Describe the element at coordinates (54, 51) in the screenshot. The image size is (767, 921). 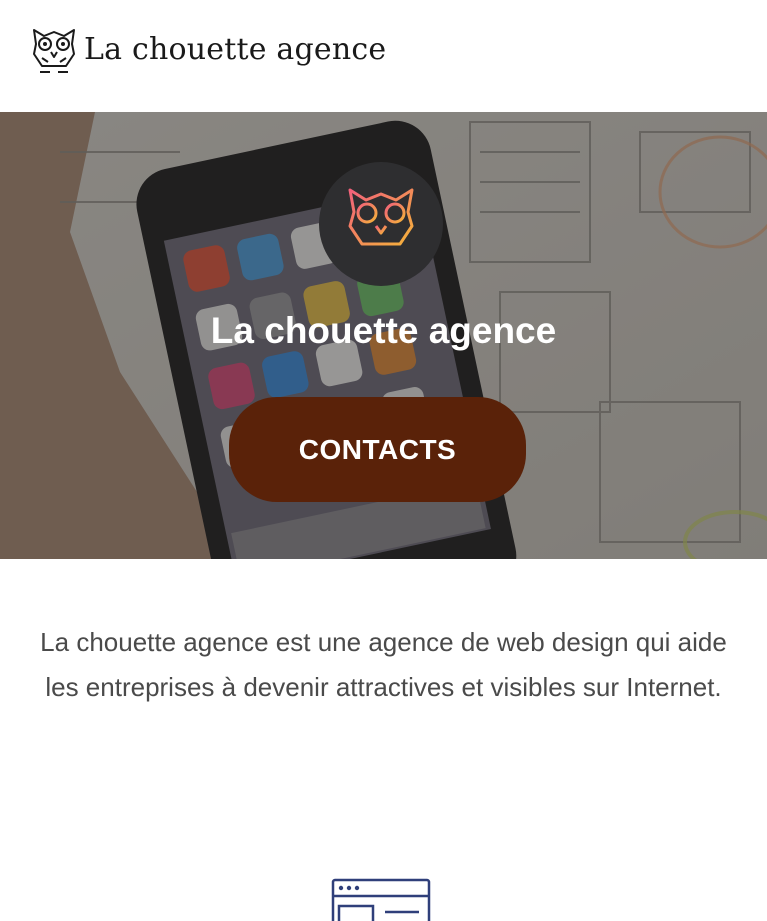
I see `owl-logo-icon` at that location.